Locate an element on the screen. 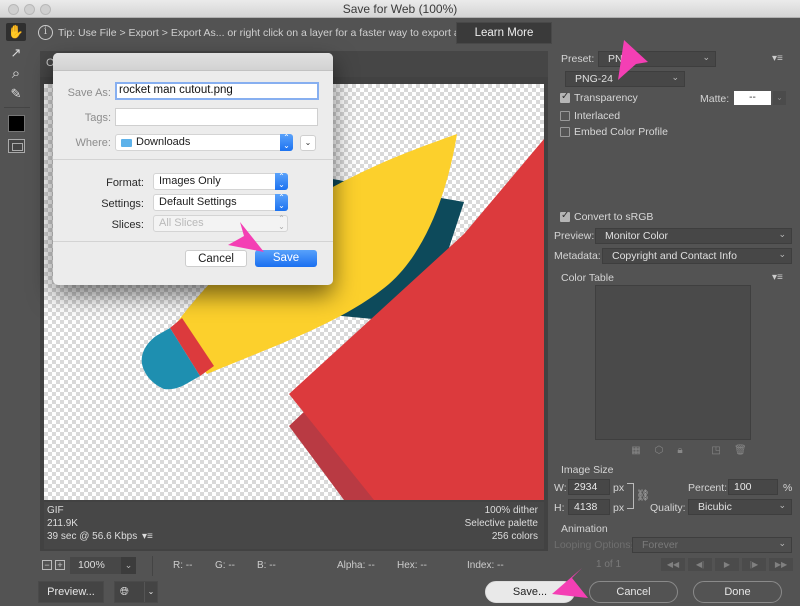 The height and width of the screenshot is (606, 800). arrow-to-preset is located at coordinates (633, 60).